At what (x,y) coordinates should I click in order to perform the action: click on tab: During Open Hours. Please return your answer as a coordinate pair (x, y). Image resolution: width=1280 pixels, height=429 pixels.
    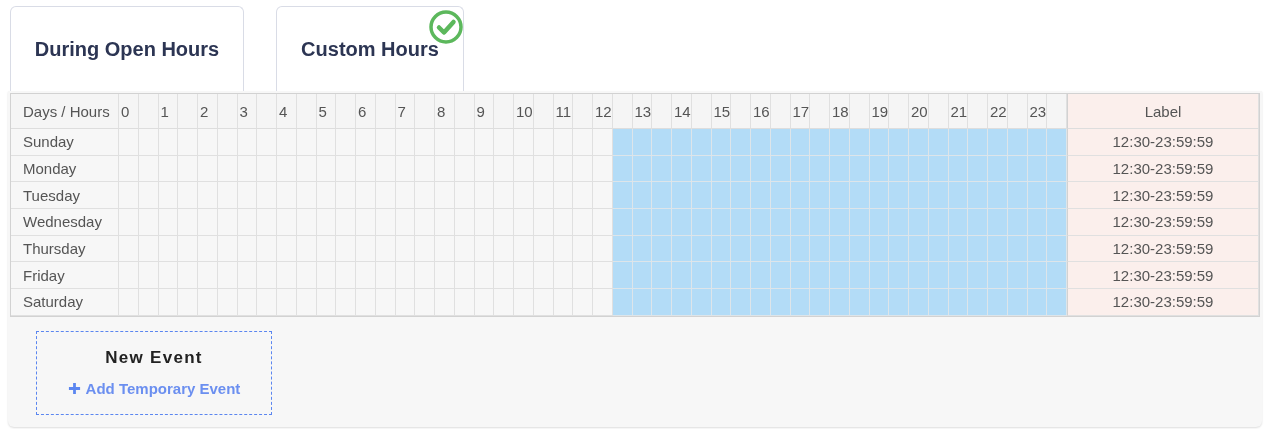
    Looking at the image, I should click on (127, 48).